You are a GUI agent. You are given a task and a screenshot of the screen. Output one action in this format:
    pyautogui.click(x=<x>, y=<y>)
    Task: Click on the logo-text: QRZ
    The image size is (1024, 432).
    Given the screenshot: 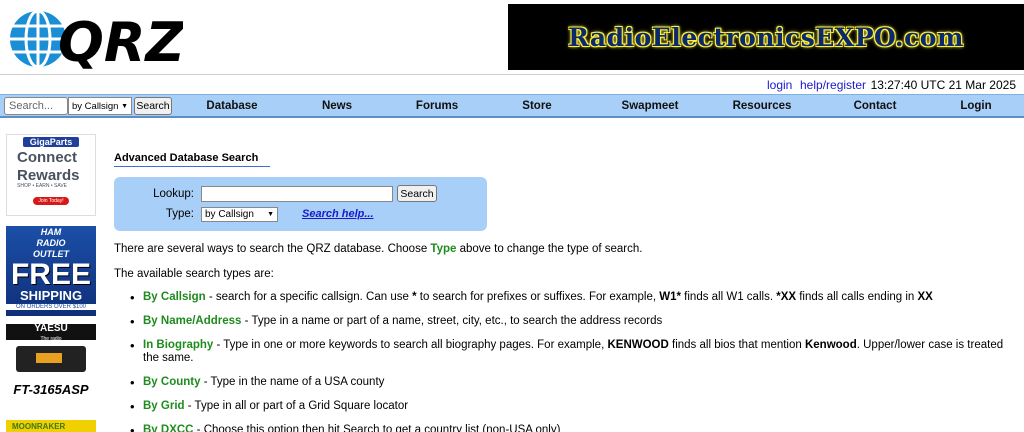 What is the action you would take?
    pyautogui.click(x=120, y=40)
    